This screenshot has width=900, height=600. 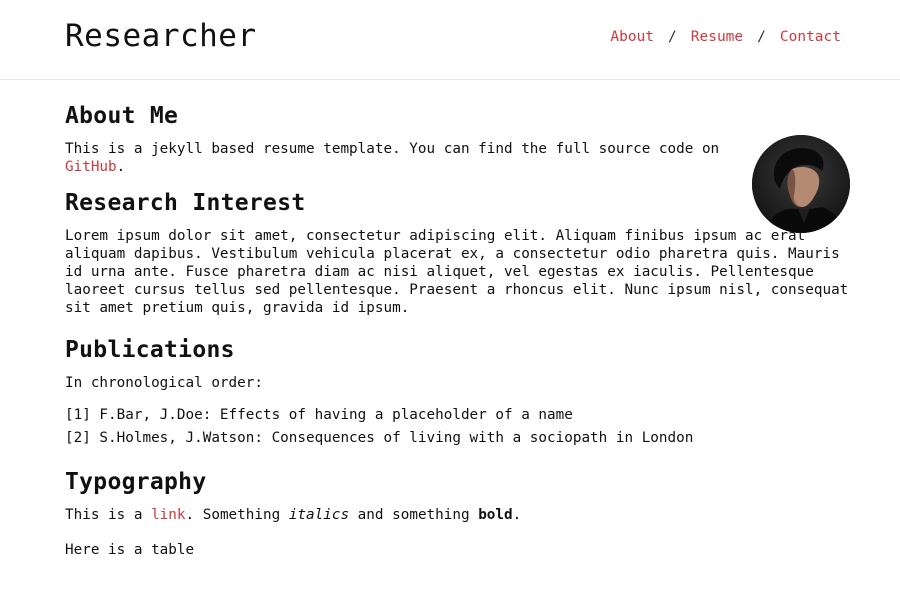 What do you see at coordinates (168, 515) in the screenshot?
I see `typography-link: link` at bounding box center [168, 515].